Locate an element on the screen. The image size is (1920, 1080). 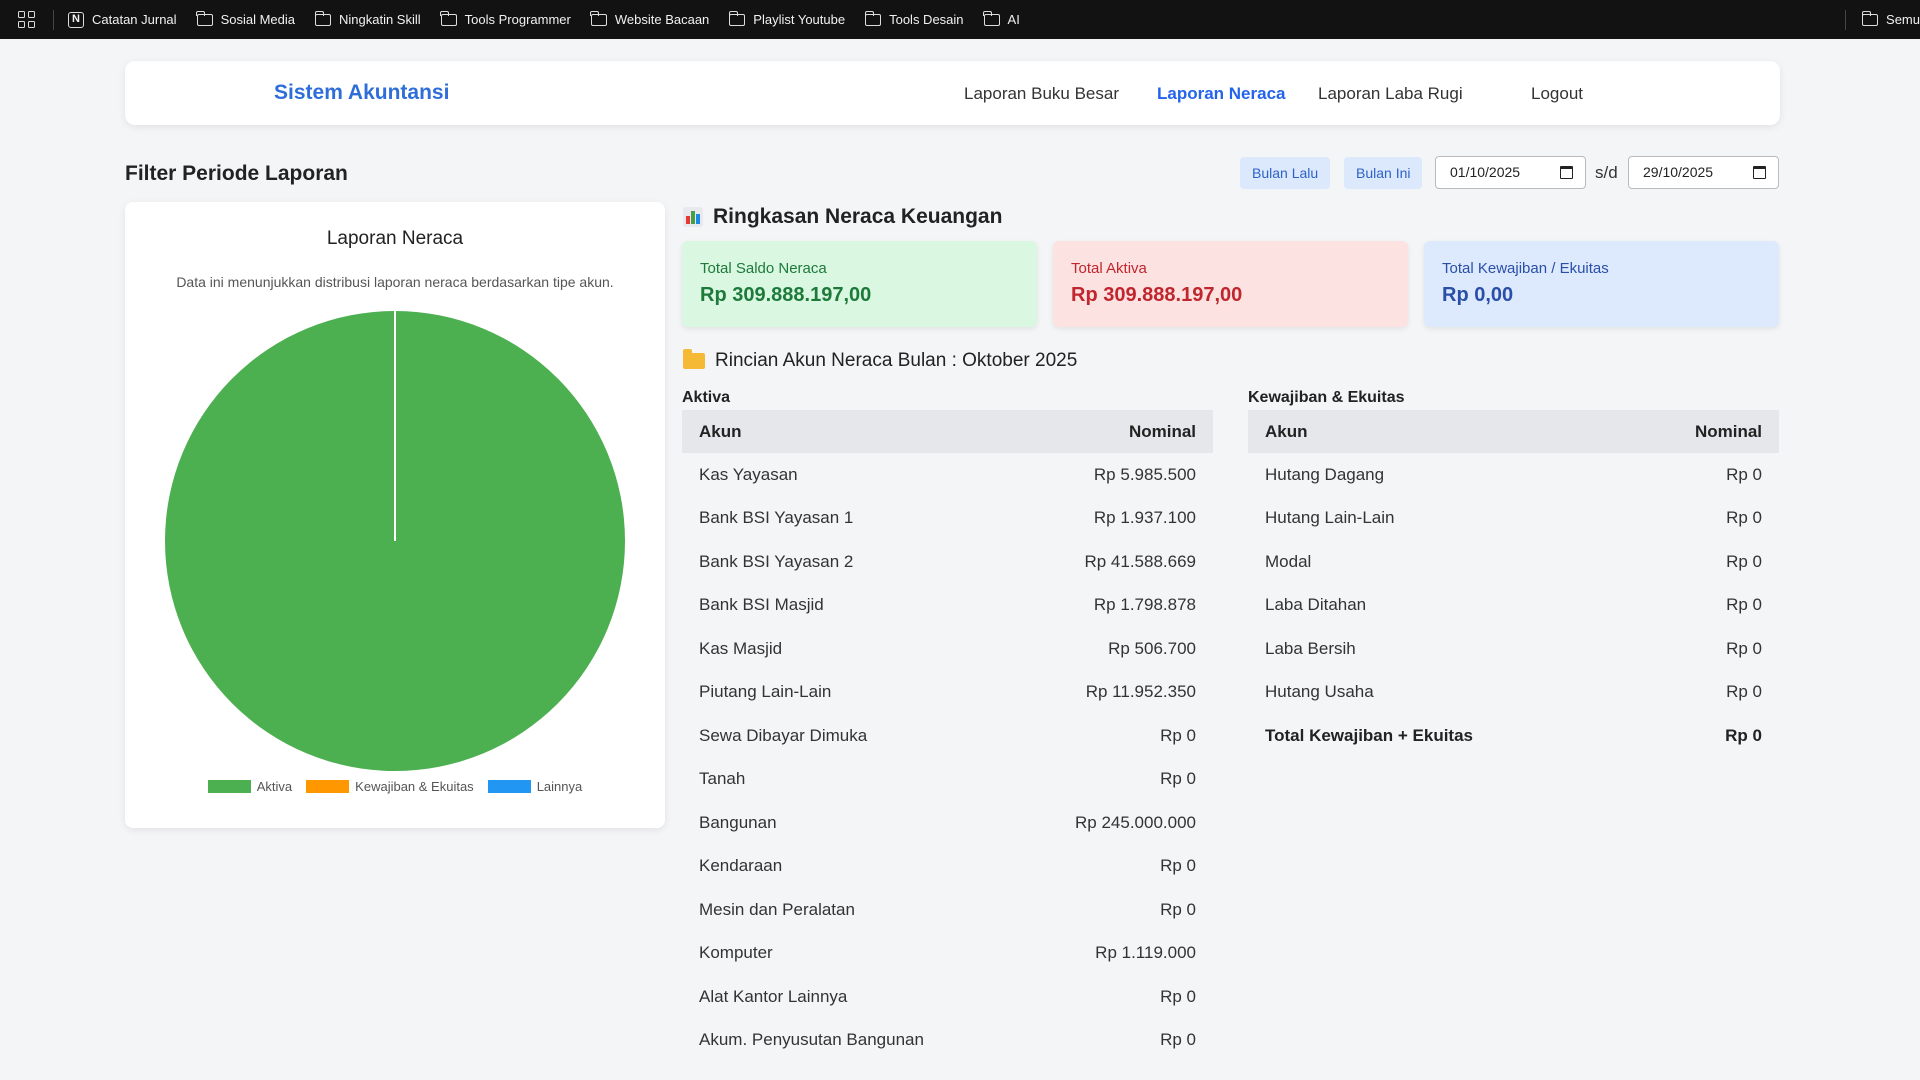
account-name: Bank BSI Masjid is located at coordinates (761, 605).